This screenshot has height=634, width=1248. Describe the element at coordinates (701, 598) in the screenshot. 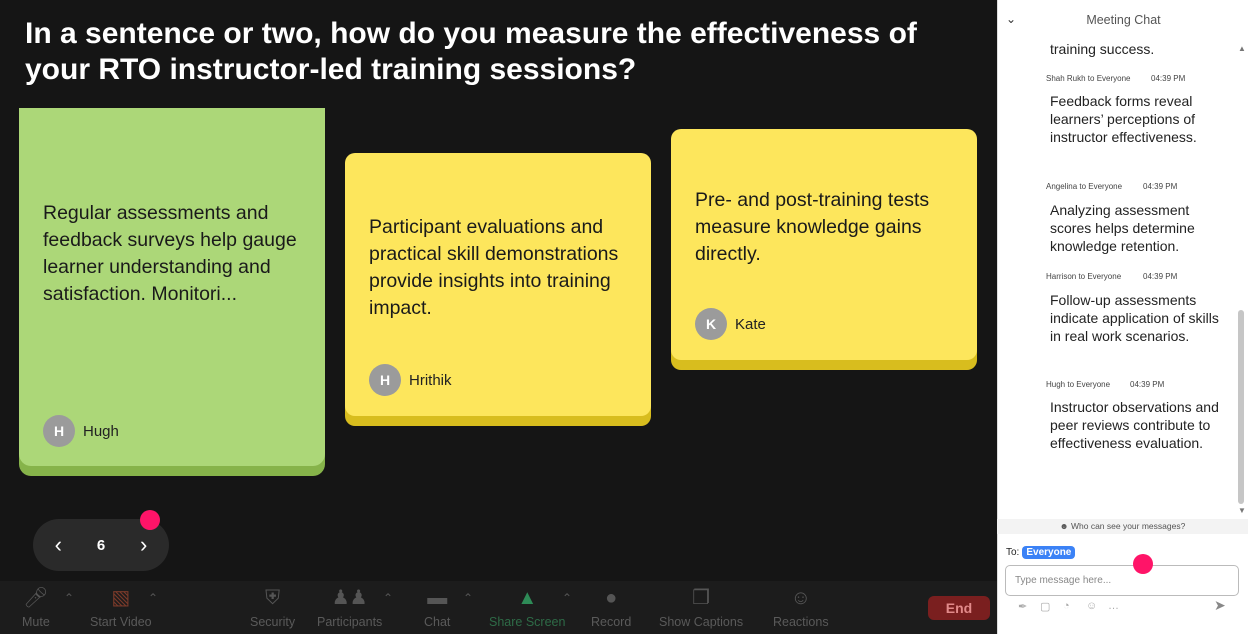

I see `captions-icon: ❐` at that location.